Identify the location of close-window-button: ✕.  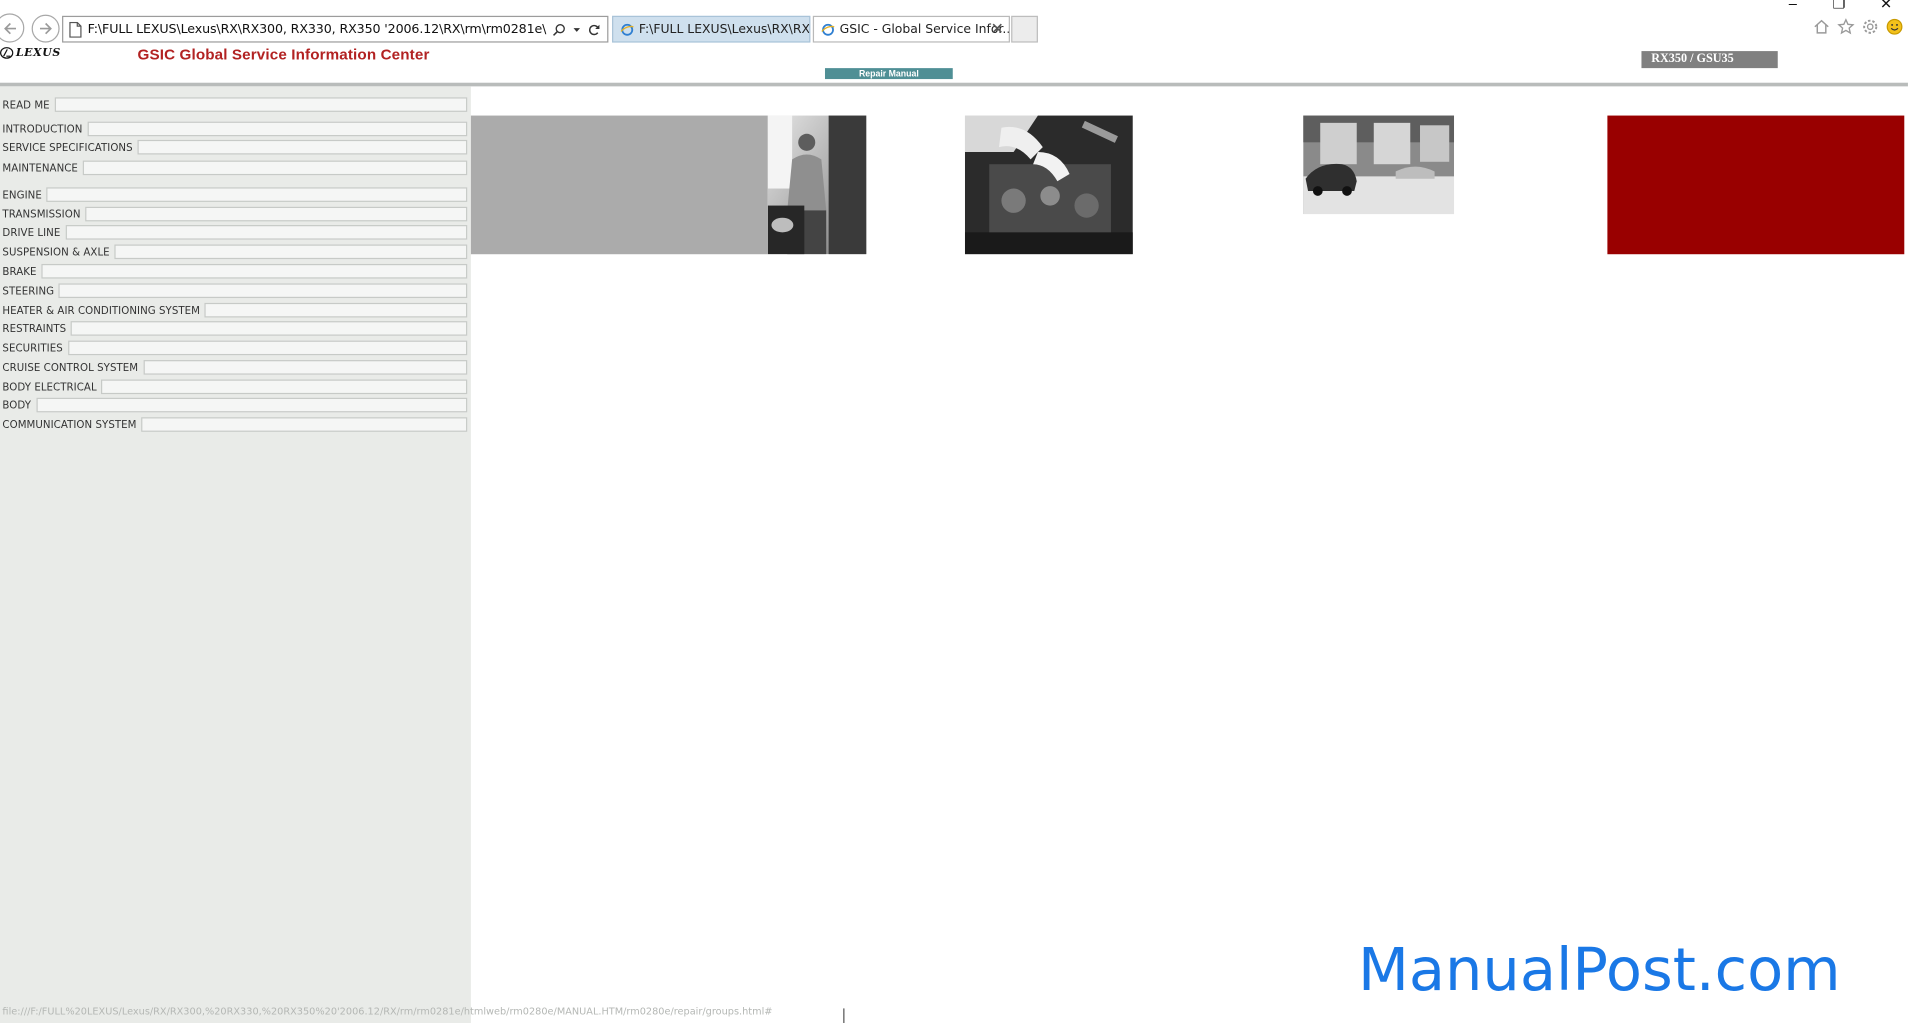
(1886, 6).